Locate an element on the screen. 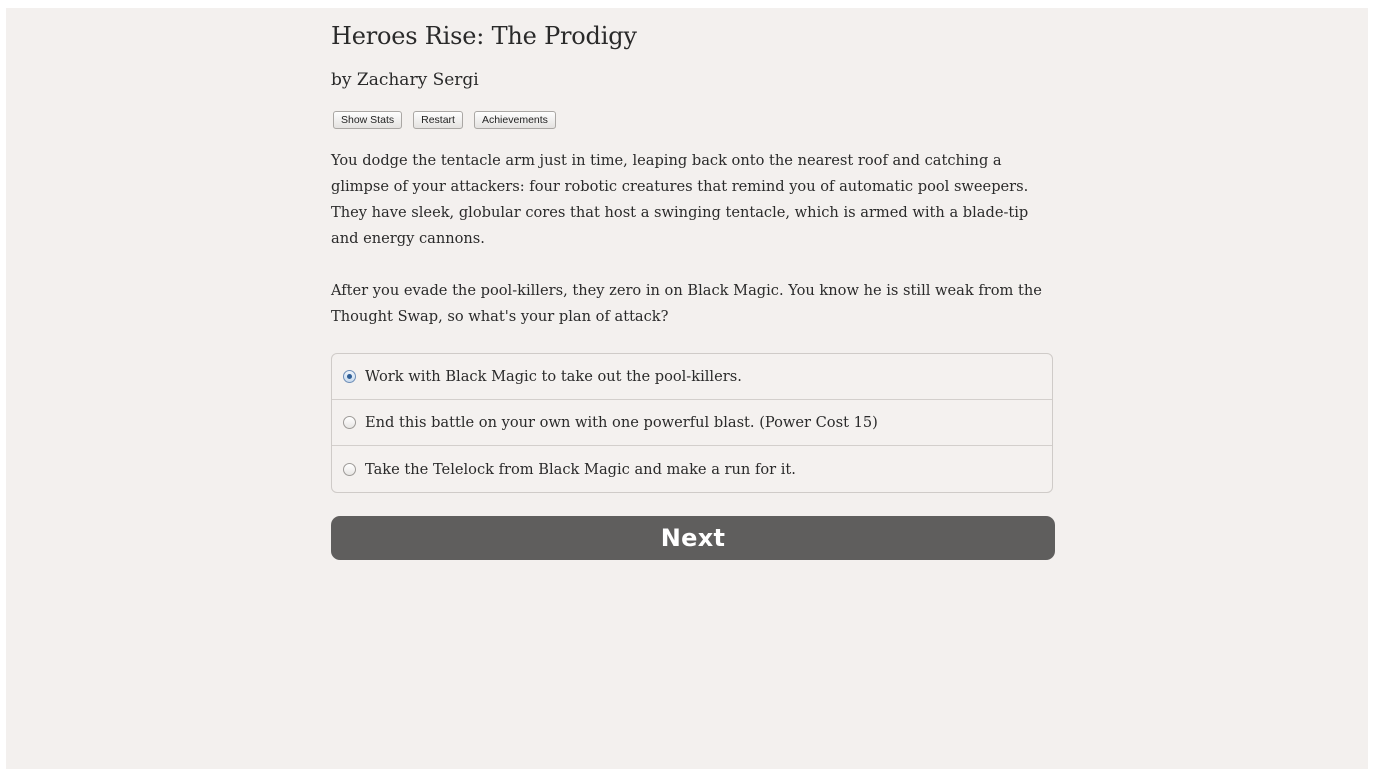 This screenshot has width=1373, height=769. toolbar: Show Stats Restart Achievements is located at coordinates (444, 120).